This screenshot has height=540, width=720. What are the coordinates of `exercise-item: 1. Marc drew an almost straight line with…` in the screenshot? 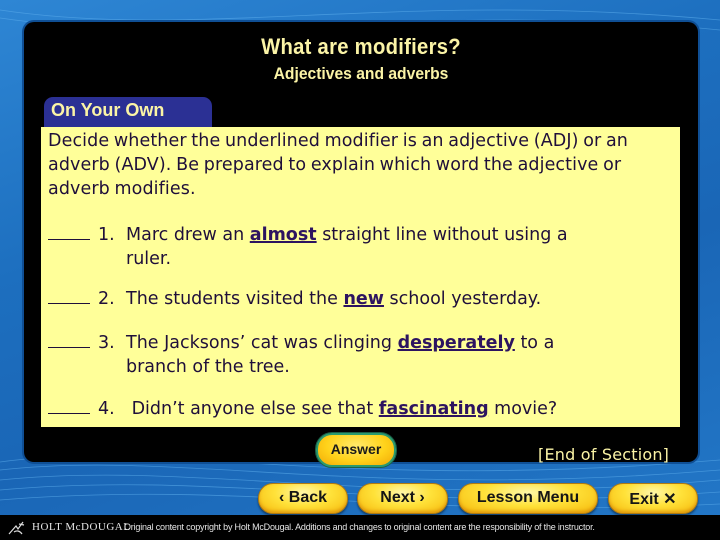 It's located at (363, 247).